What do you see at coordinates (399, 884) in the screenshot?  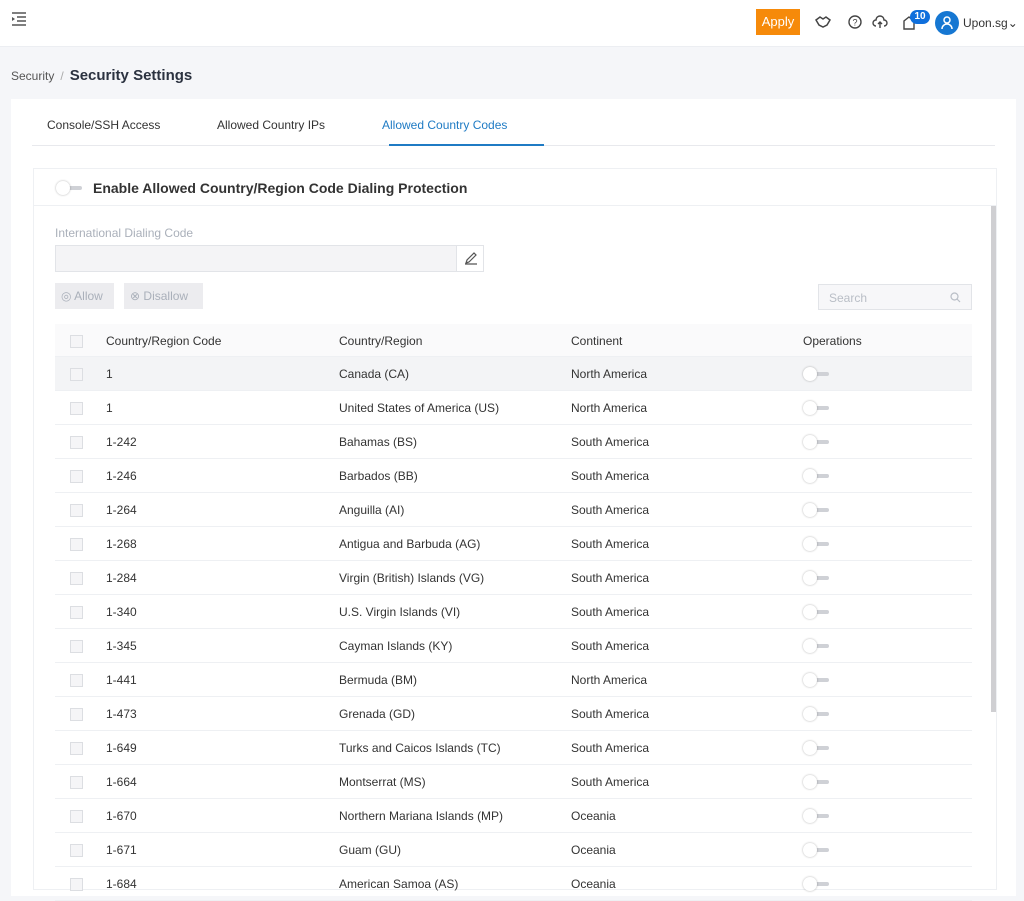 I see `cell-country: American Samoa (AS)` at bounding box center [399, 884].